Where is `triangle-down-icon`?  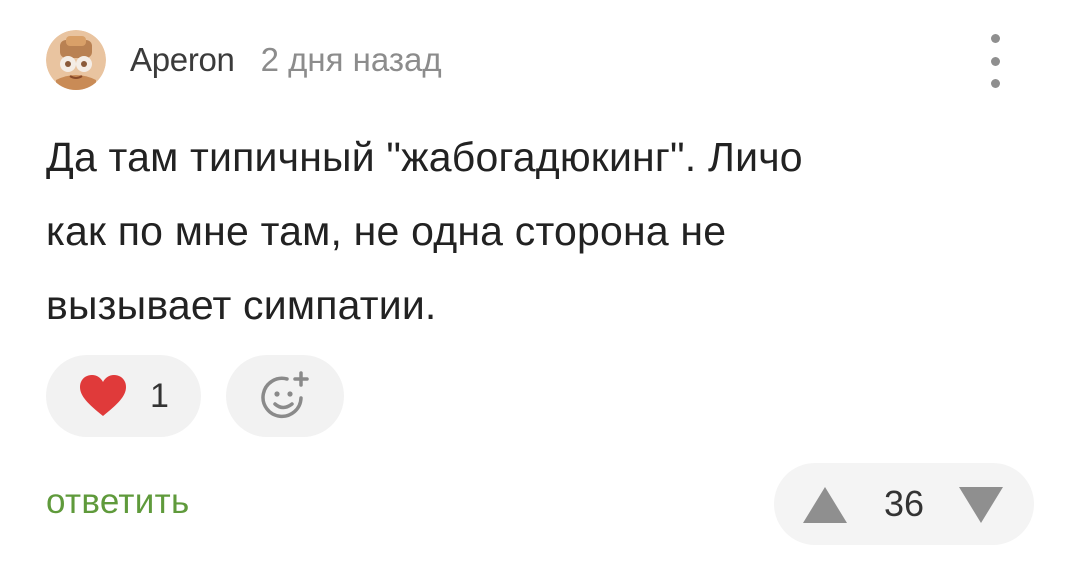
triangle-down-icon is located at coordinates (981, 505).